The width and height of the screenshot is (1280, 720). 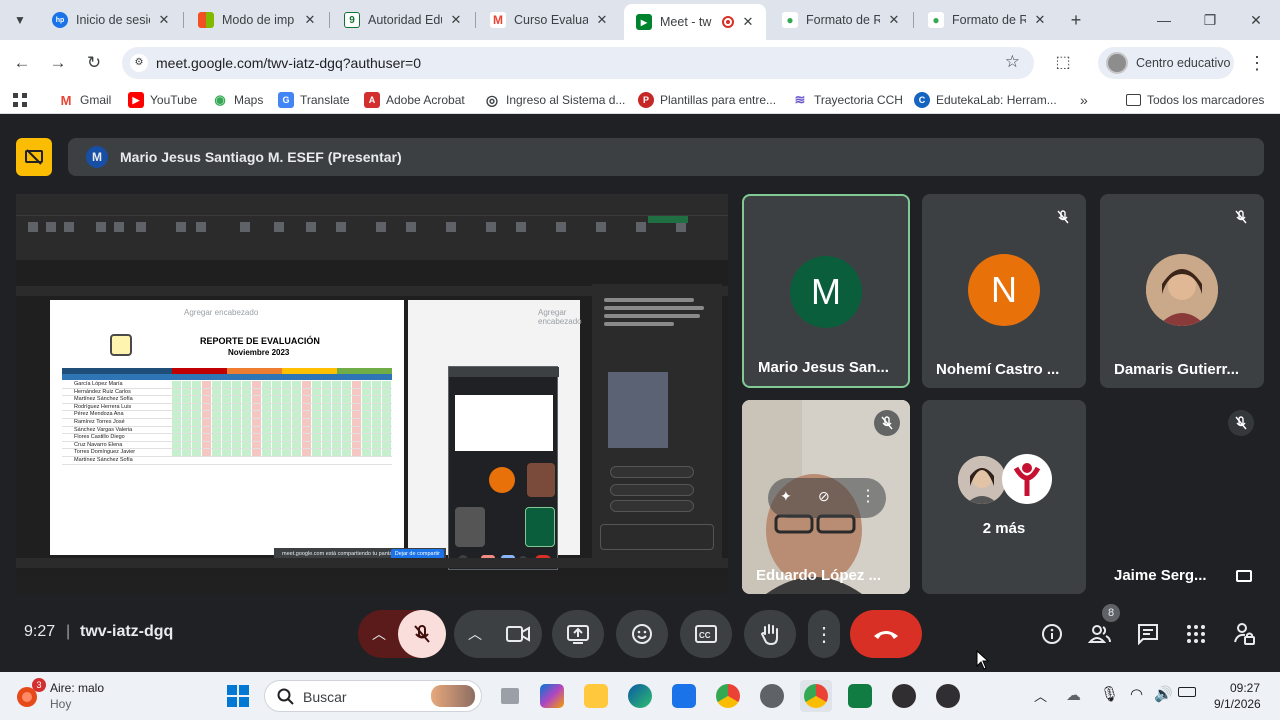 I want to click on bookmark-maps: ◉ Maps, so click(x=237, y=100).